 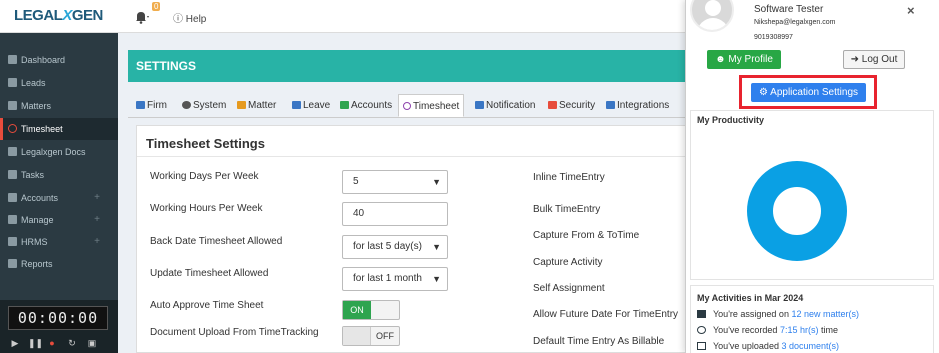 I want to click on activity-text: You've recorded, so click(x=746, y=330).